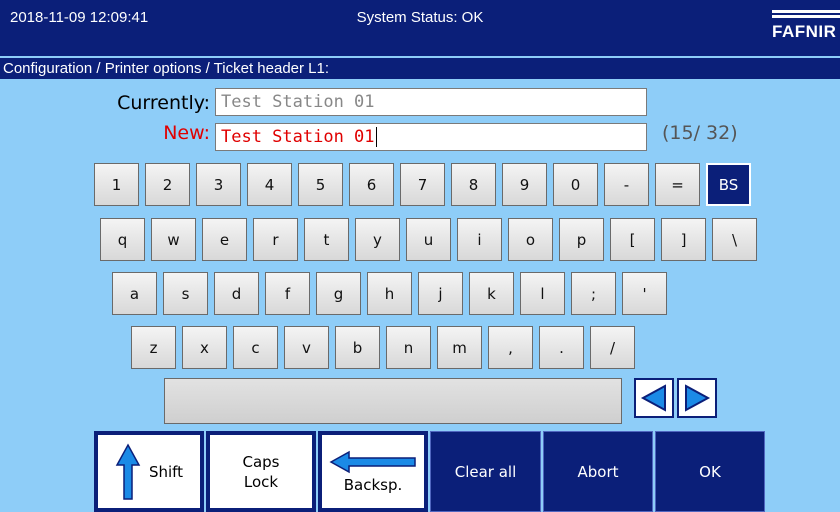 The width and height of the screenshot is (840, 512). I want to click on key-row3-6: j, so click(440, 293).